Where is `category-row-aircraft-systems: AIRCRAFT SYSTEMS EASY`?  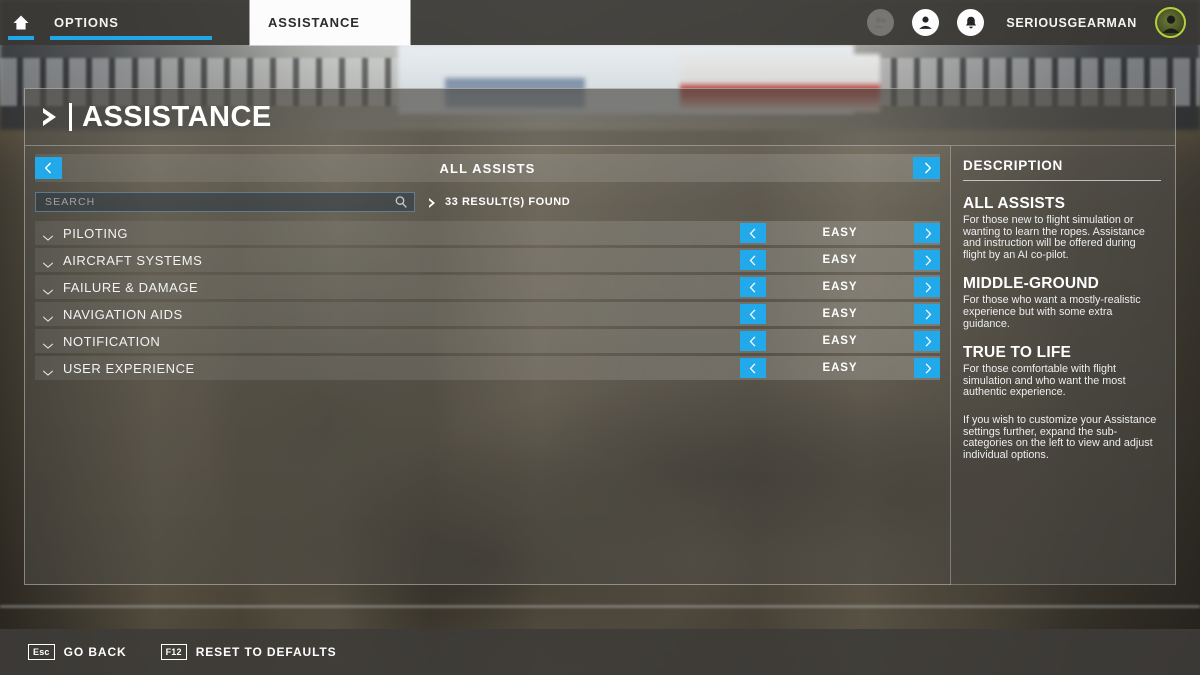
category-row-aircraft-systems: AIRCRAFT SYSTEMS EASY is located at coordinates (487, 260).